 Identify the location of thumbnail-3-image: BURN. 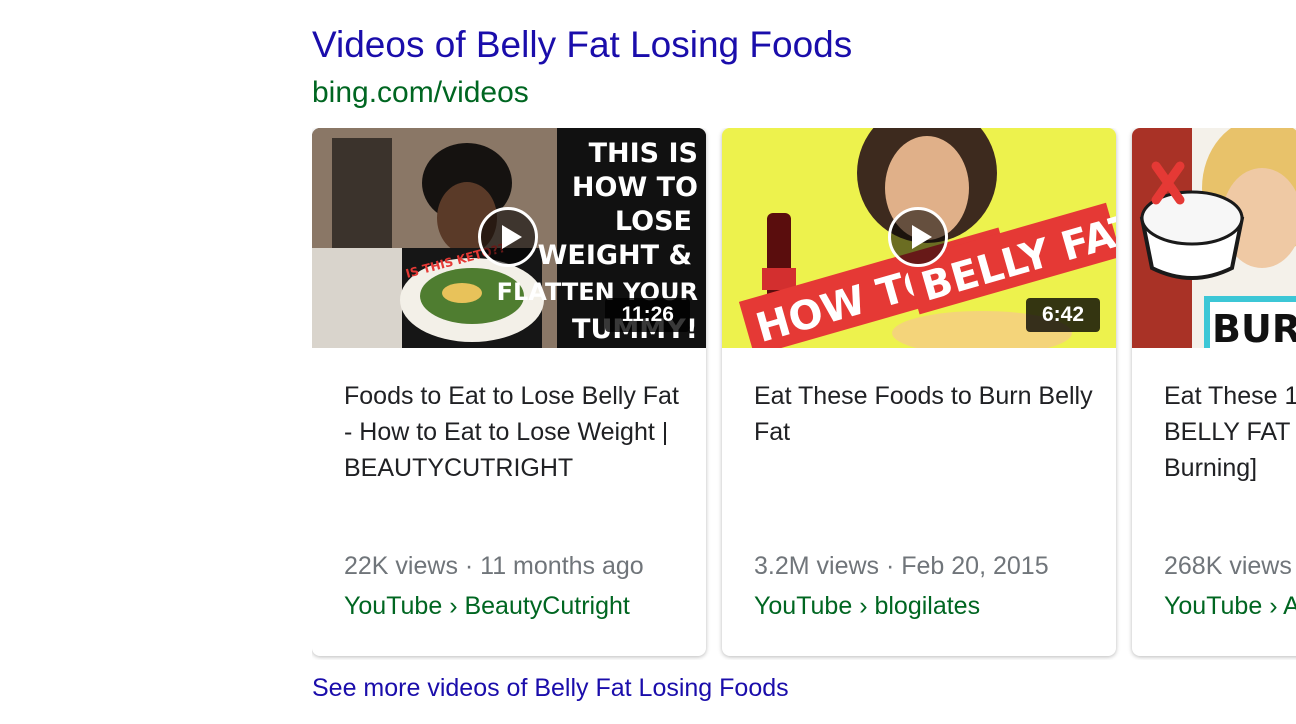
(1214, 238).